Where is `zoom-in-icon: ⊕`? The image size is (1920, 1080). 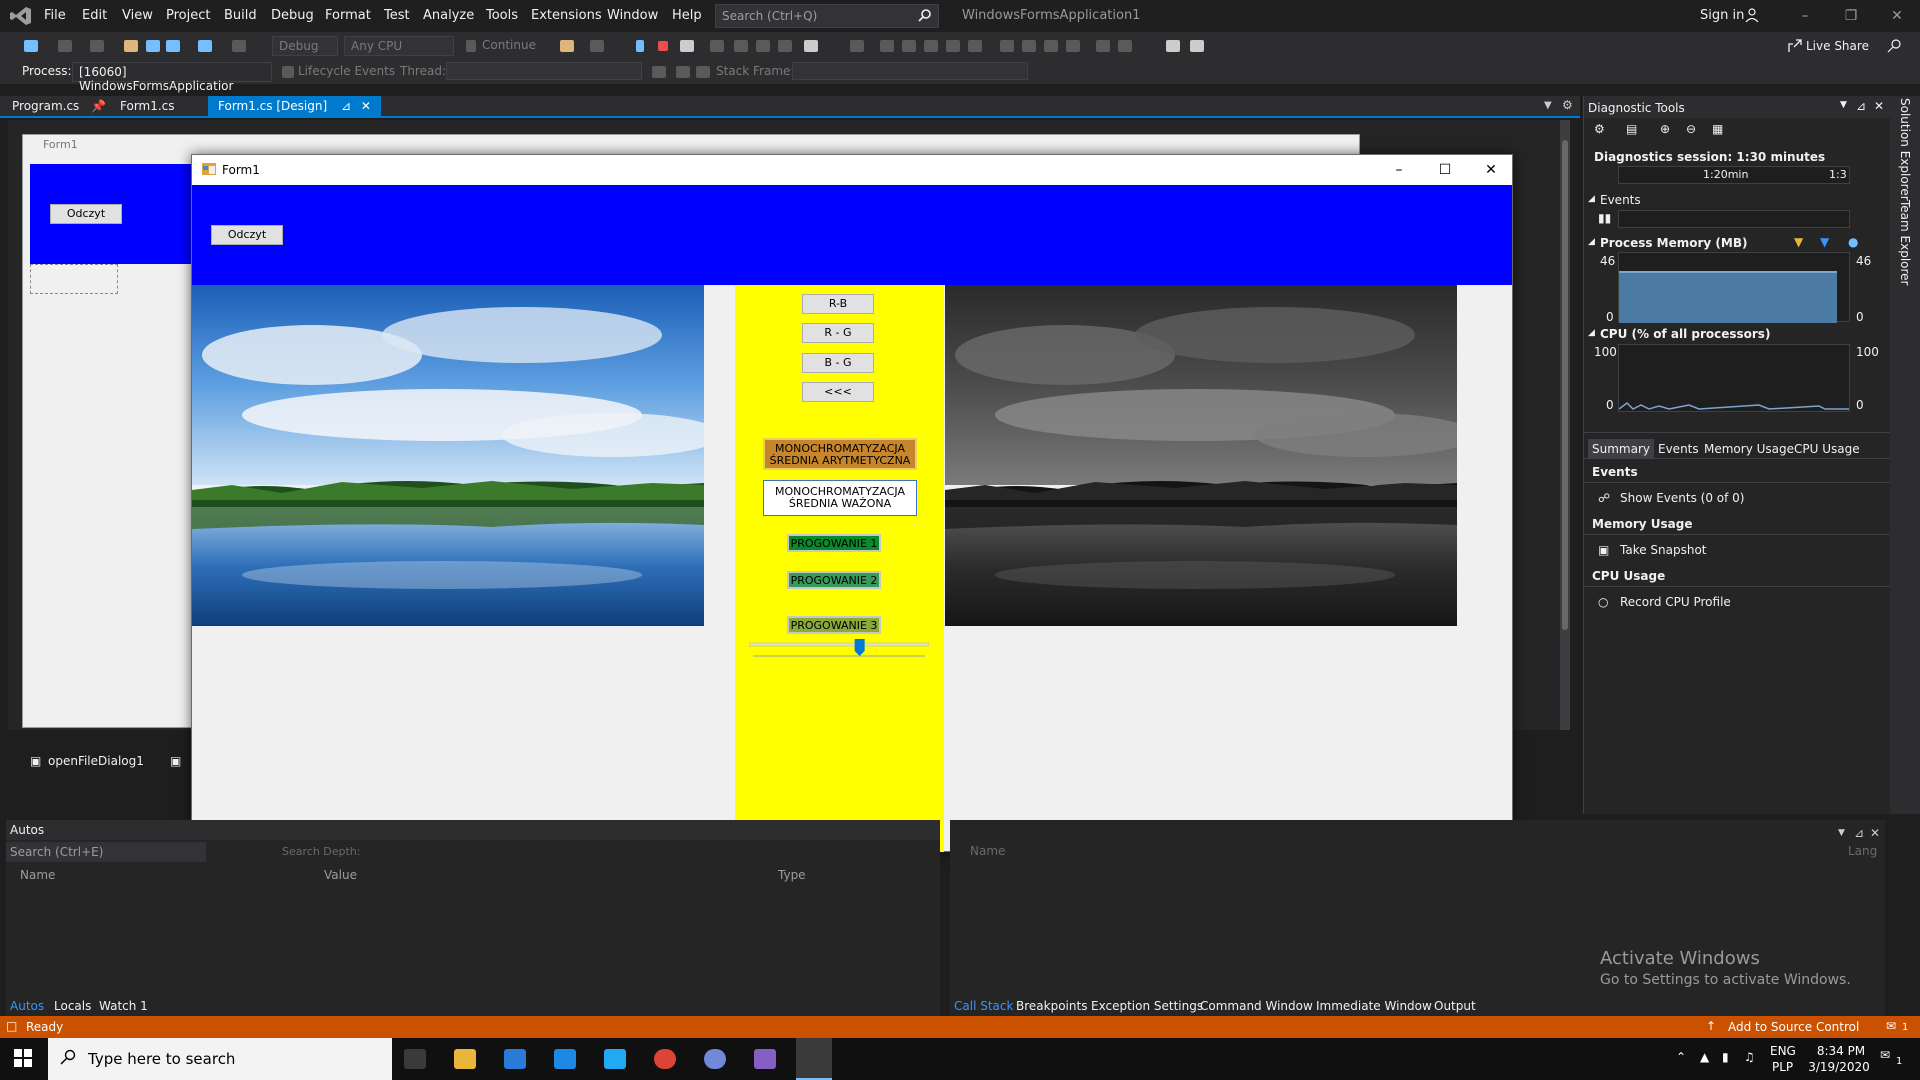 zoom-in-icon: ⊕ is located at coordinates (1665, 129).